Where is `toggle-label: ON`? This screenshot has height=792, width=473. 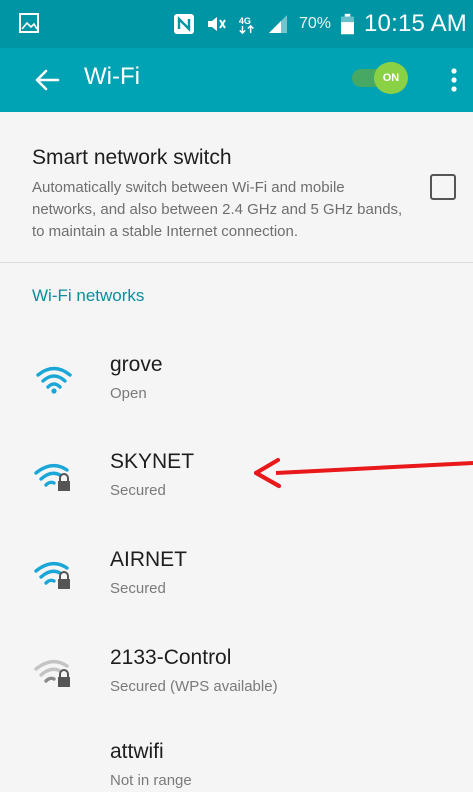
toggle-label: ON is located at coordinates (391, 78).